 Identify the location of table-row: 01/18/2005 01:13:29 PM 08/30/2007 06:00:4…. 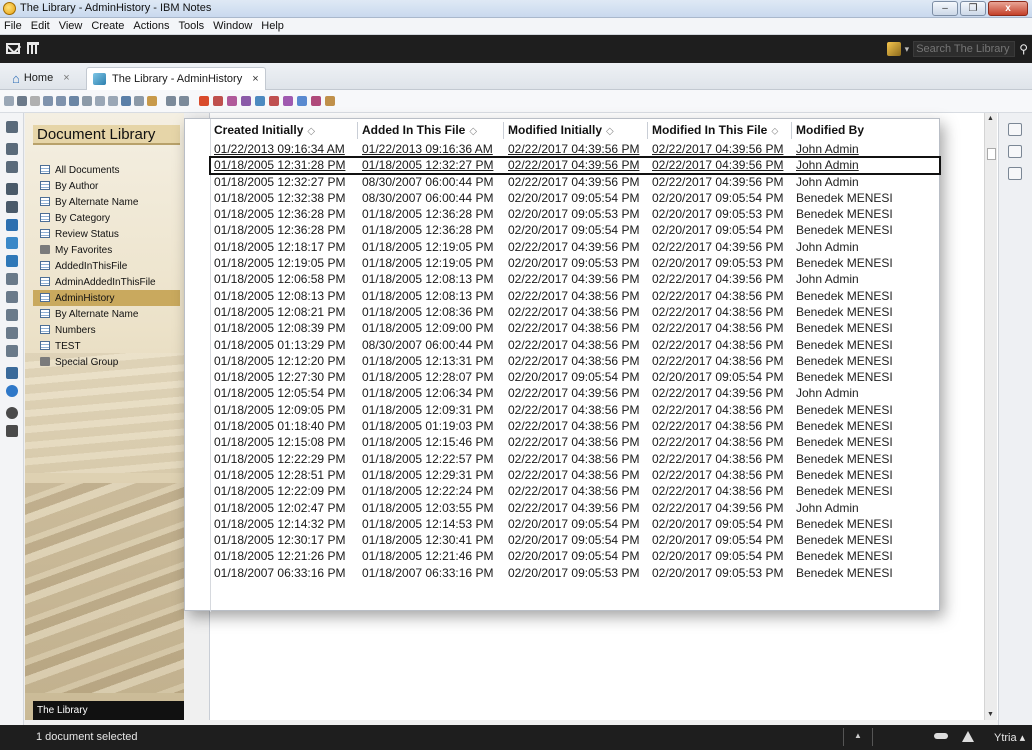
(575, 345).